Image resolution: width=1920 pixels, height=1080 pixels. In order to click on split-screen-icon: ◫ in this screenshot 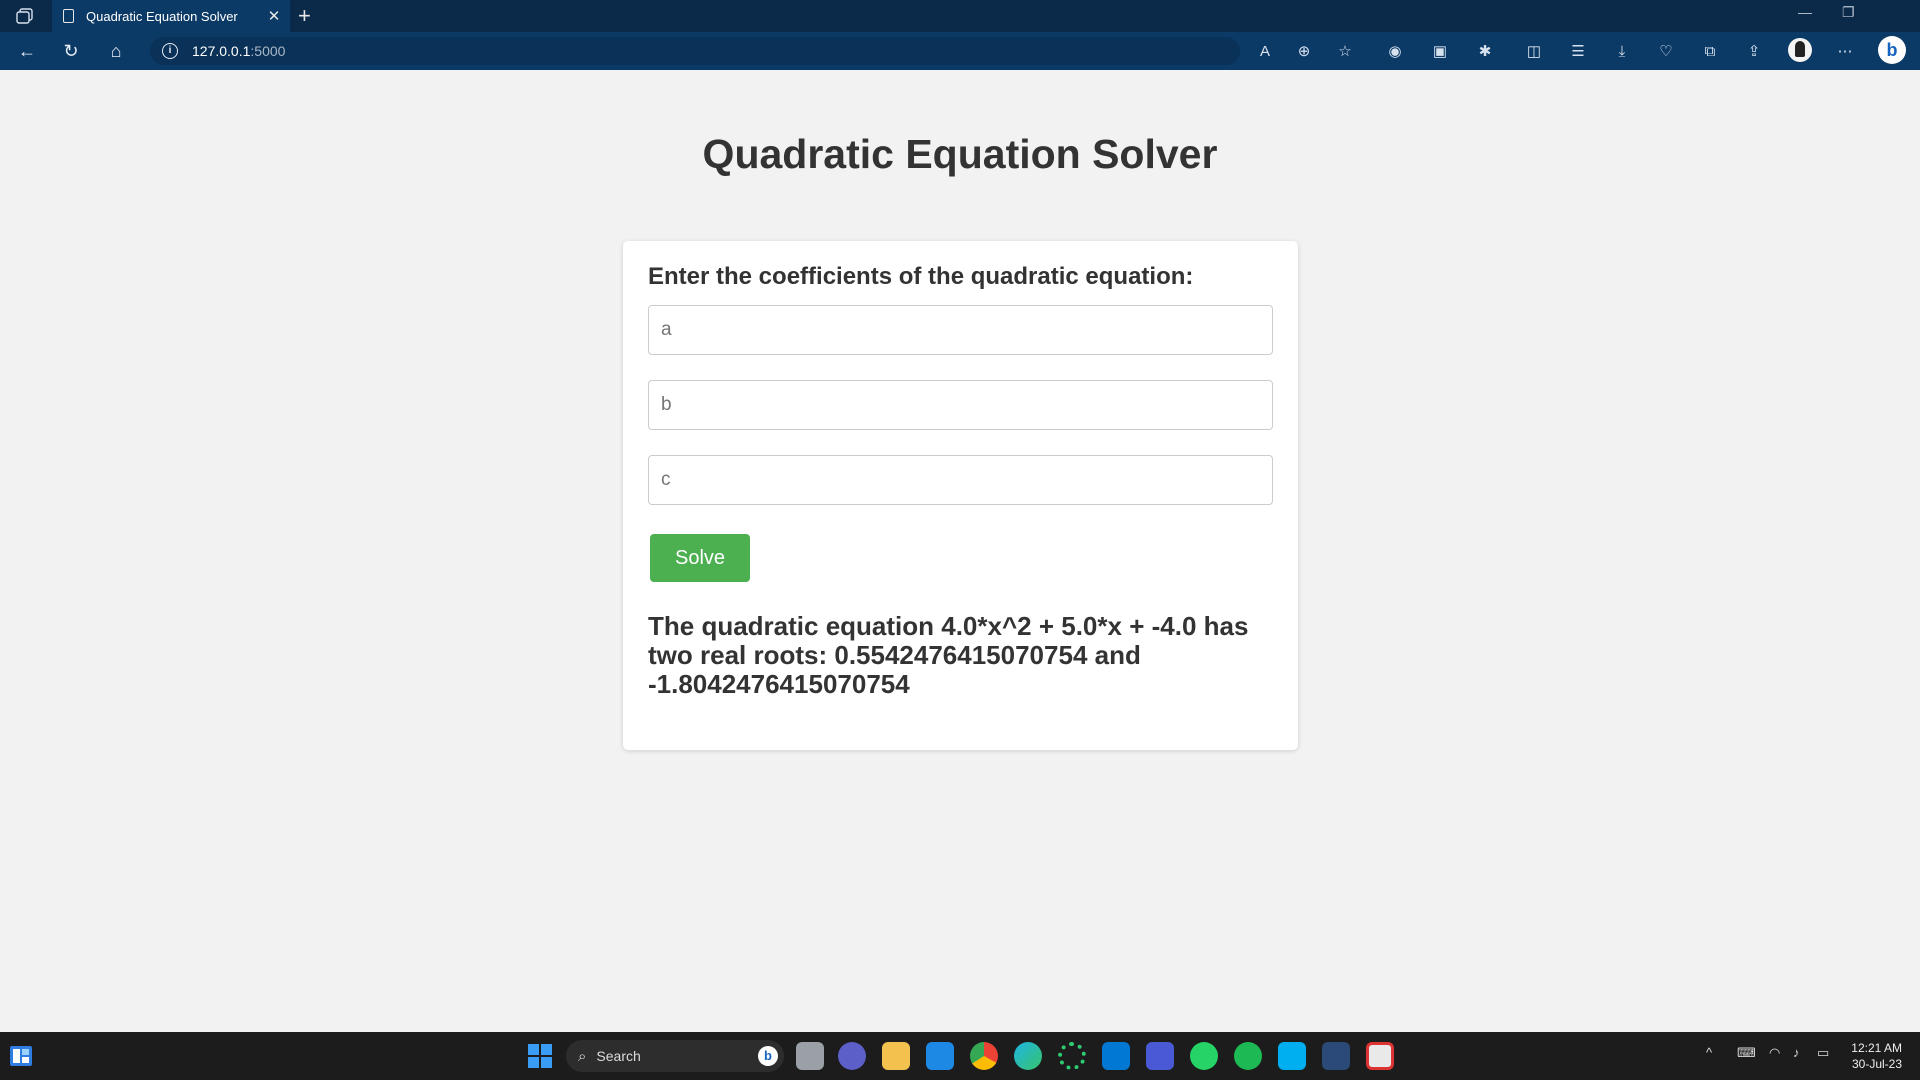, I will do `click(1534, 51)`.